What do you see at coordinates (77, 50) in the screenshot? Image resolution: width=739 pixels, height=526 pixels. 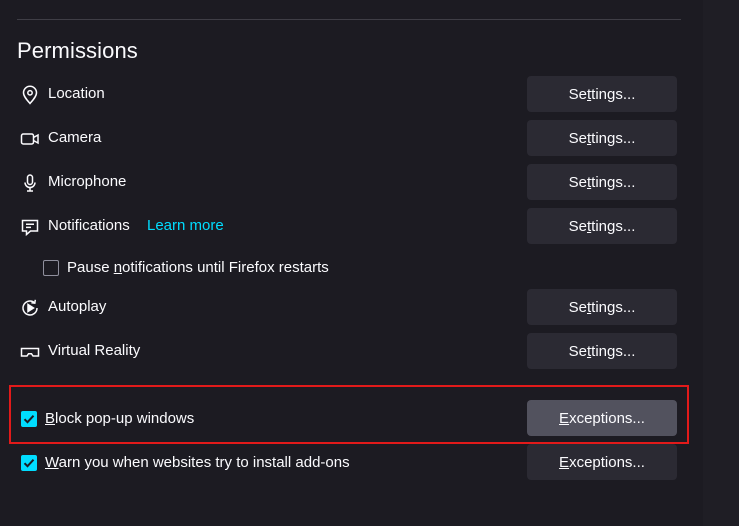 I see `section-title: Permissions` at bounding box center [77, 50].